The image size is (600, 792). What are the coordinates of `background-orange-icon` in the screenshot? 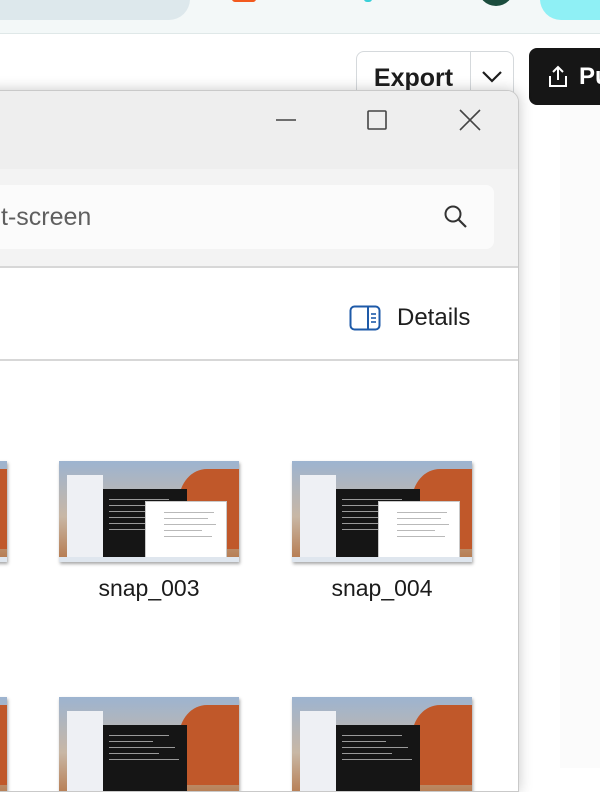 It's located at (244, 1).